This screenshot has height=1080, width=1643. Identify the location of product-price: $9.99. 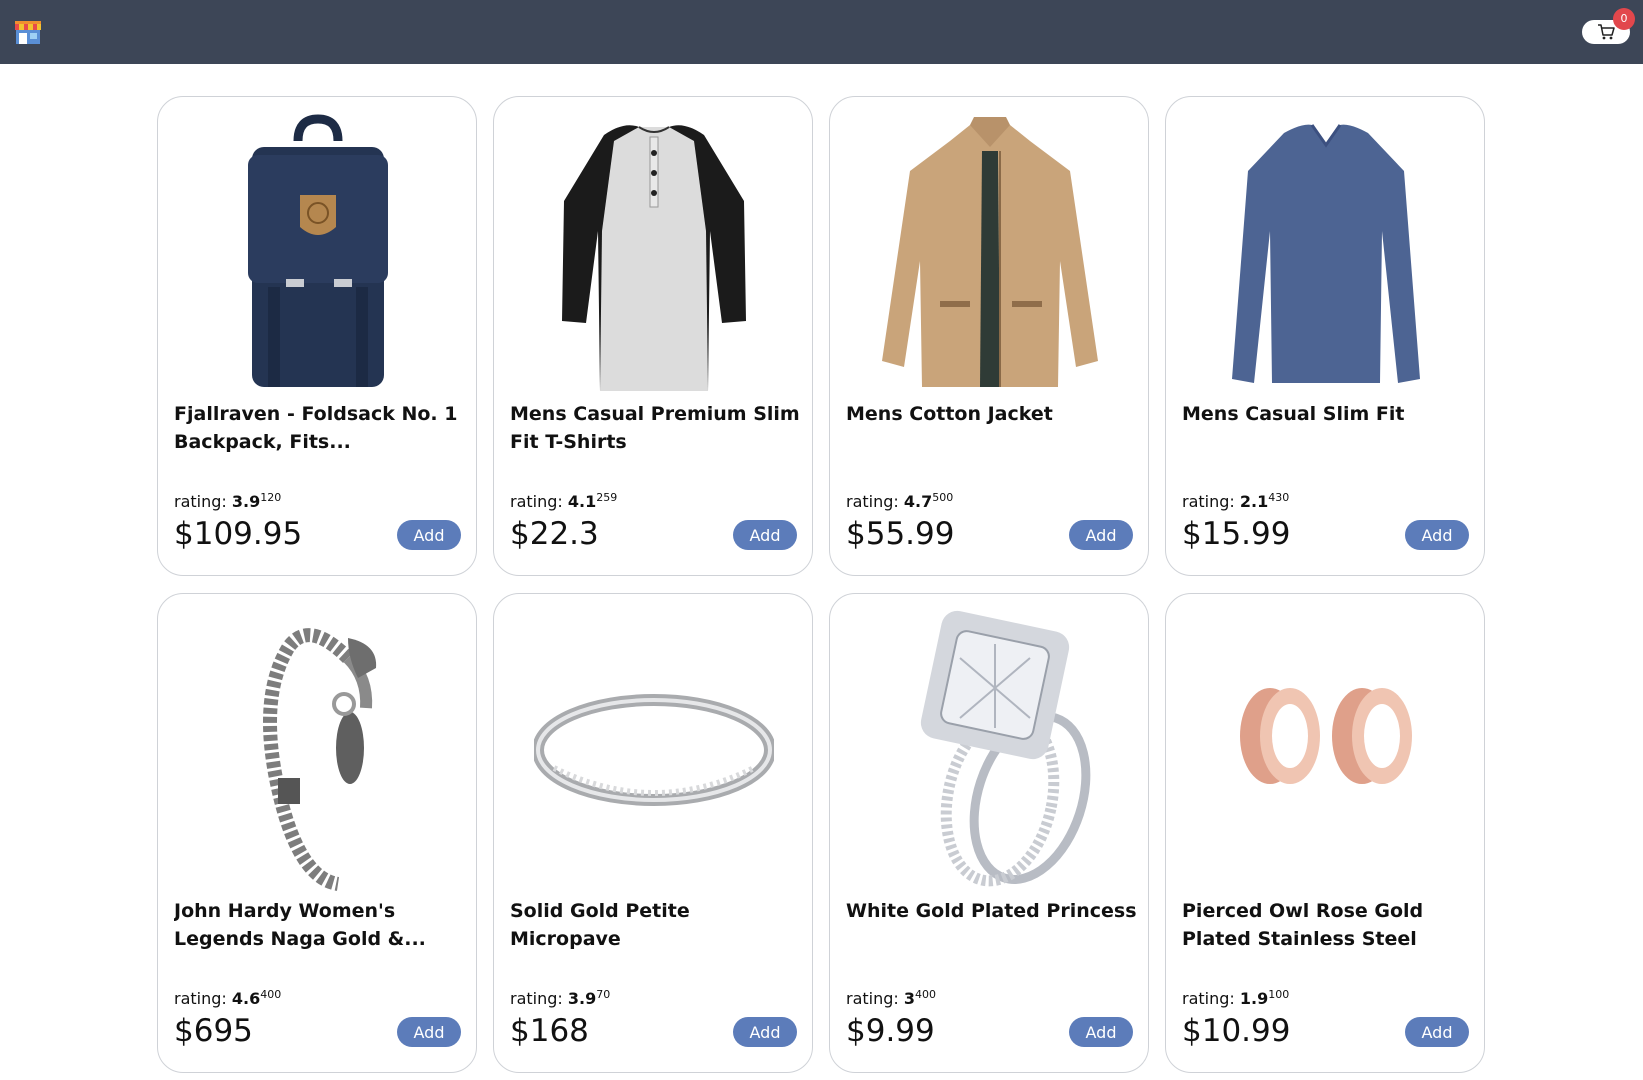
(890, 1031).